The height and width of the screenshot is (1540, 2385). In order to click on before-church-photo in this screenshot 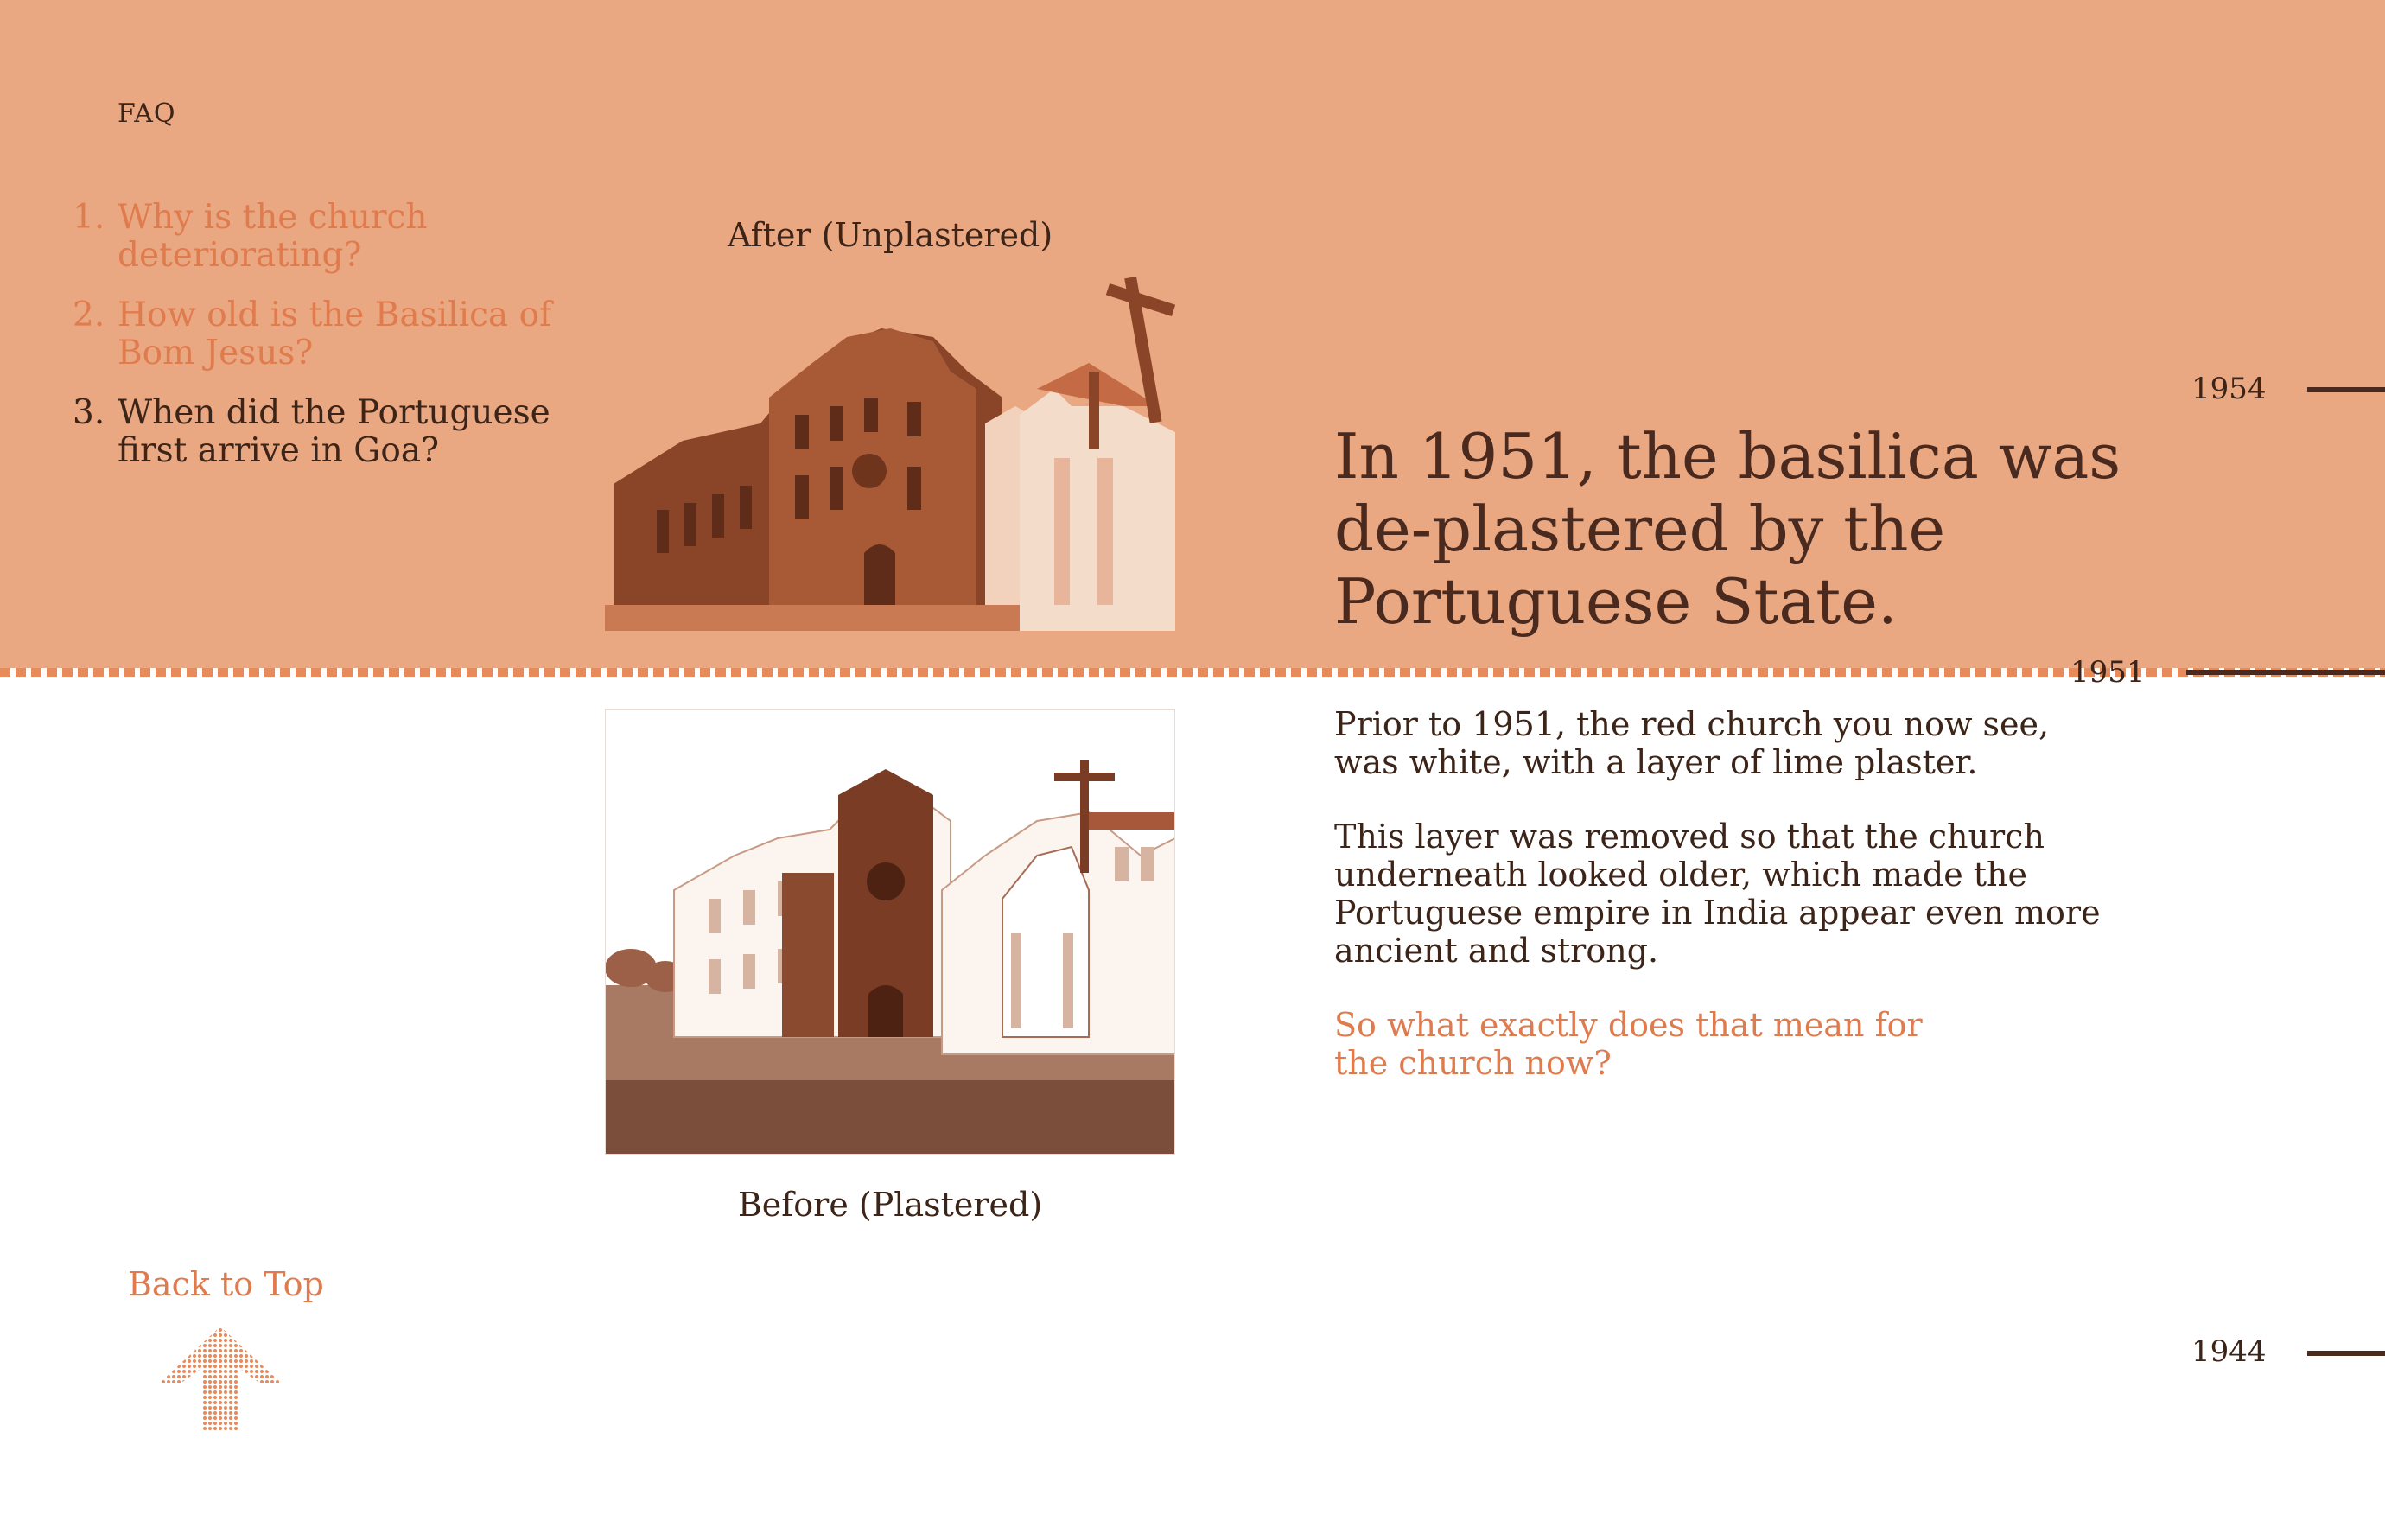, I will do `click(890, 932)`.